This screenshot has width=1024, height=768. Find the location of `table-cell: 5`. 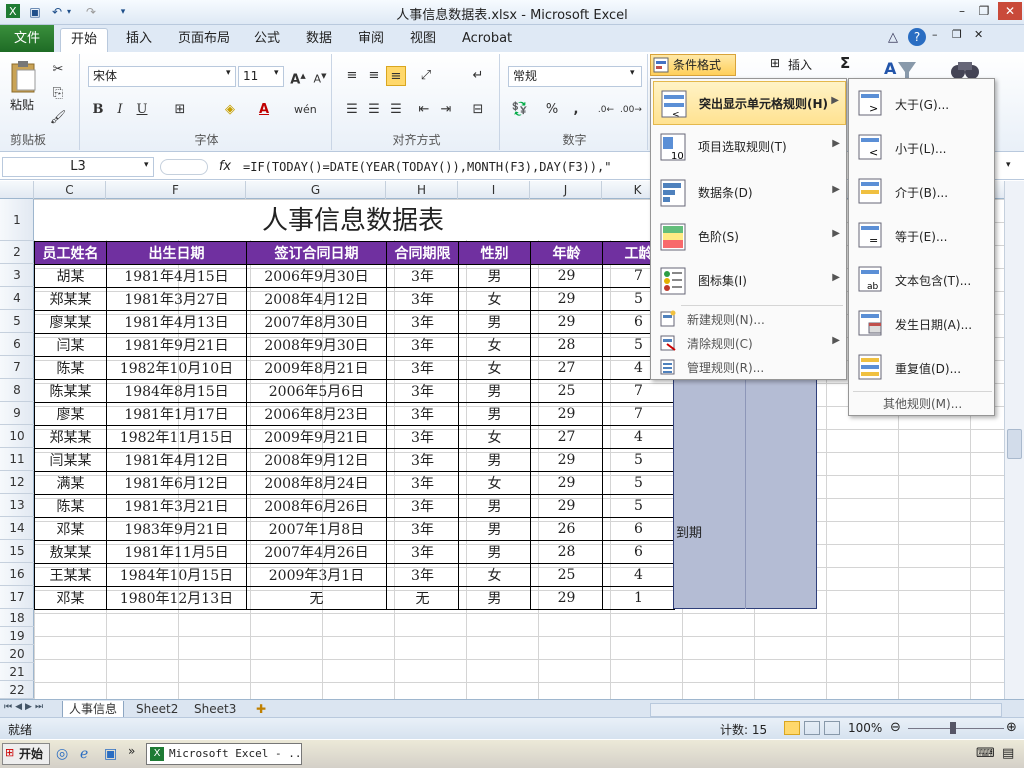

table-cell: 5 is located at coordinates (638, 506).